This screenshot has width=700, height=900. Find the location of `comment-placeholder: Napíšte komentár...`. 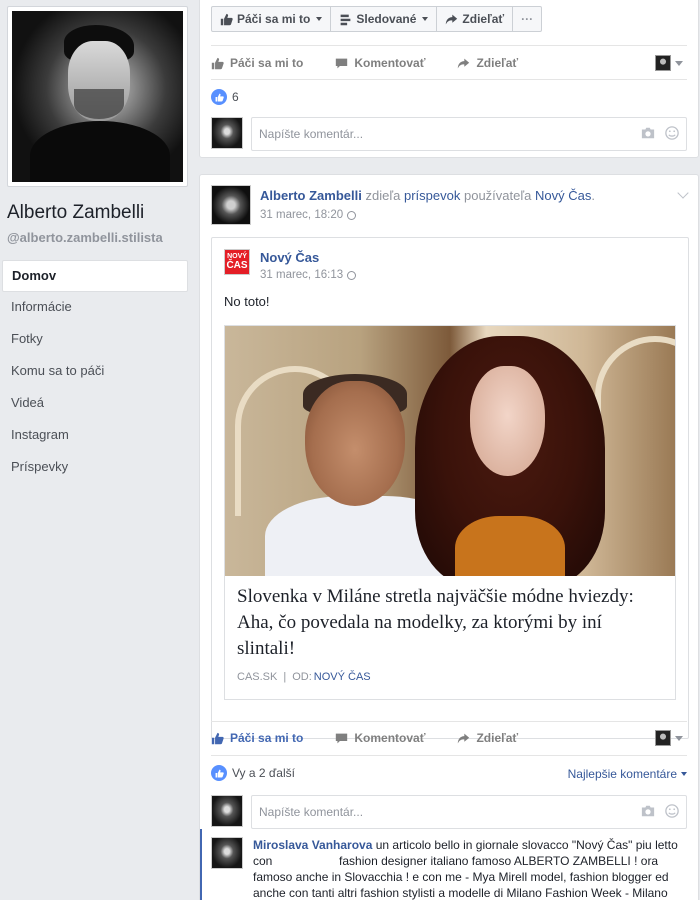

comment-placeholder: Napíšte komentár... is located at coordinates (311, 134).